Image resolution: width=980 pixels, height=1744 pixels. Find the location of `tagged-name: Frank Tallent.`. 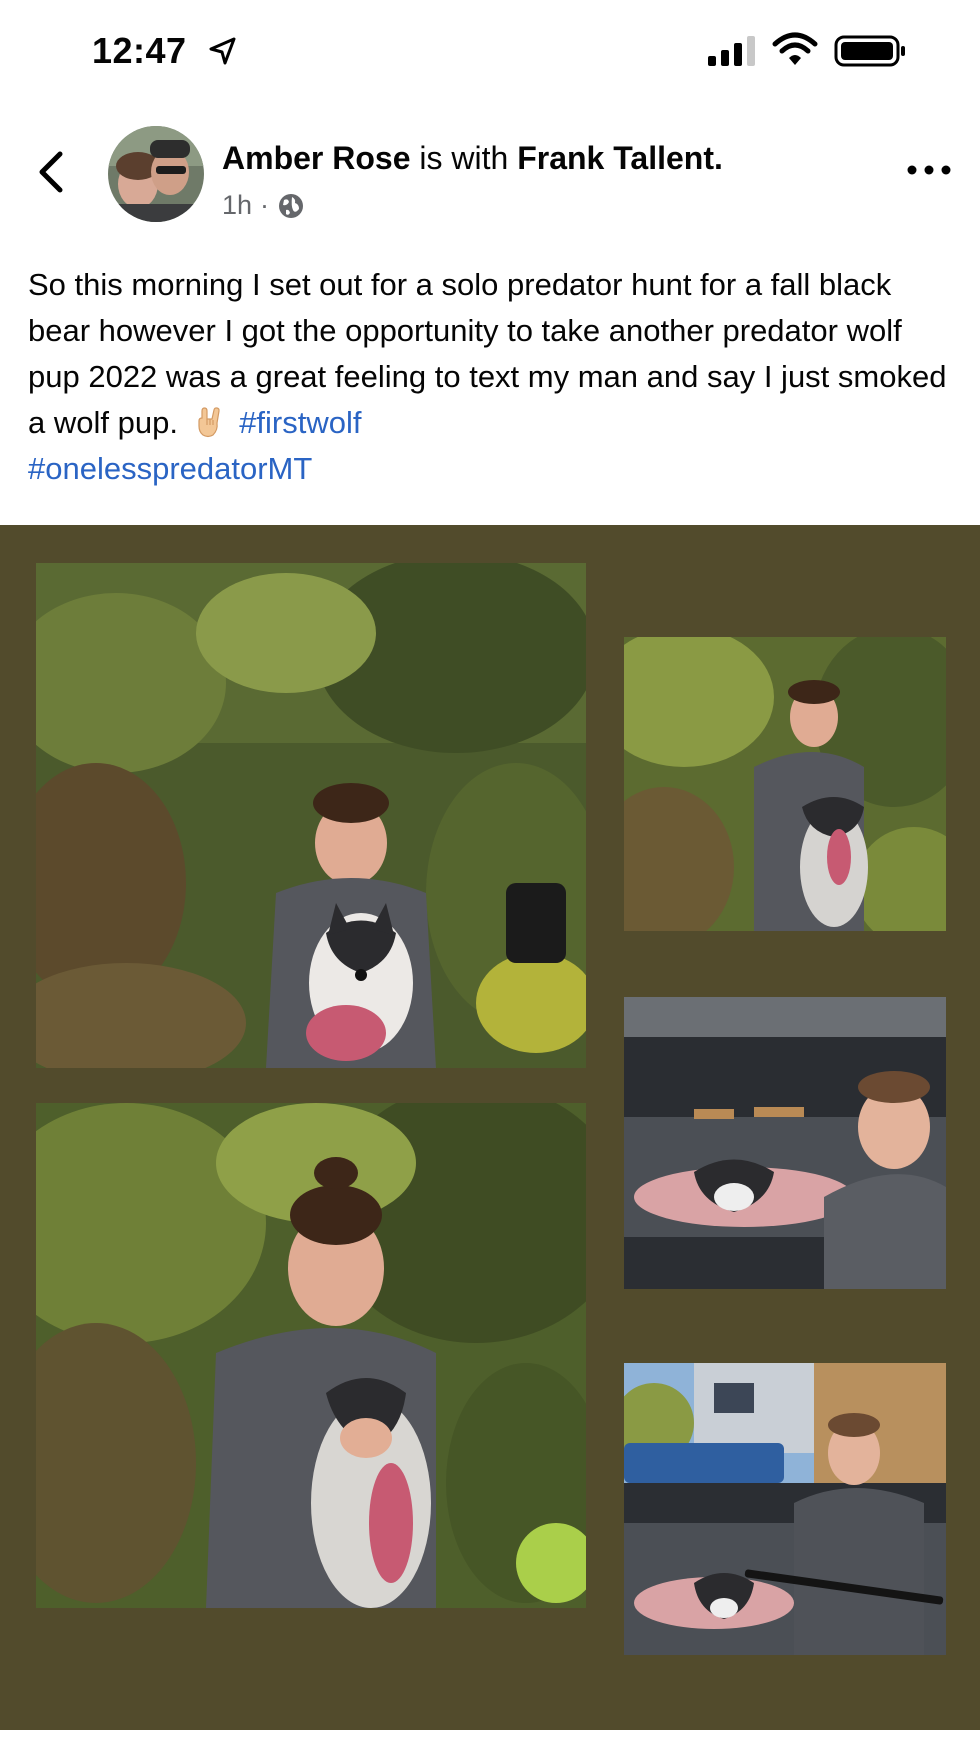

tagged-name: Frank Tallent. is located at coordinates (620, 158).